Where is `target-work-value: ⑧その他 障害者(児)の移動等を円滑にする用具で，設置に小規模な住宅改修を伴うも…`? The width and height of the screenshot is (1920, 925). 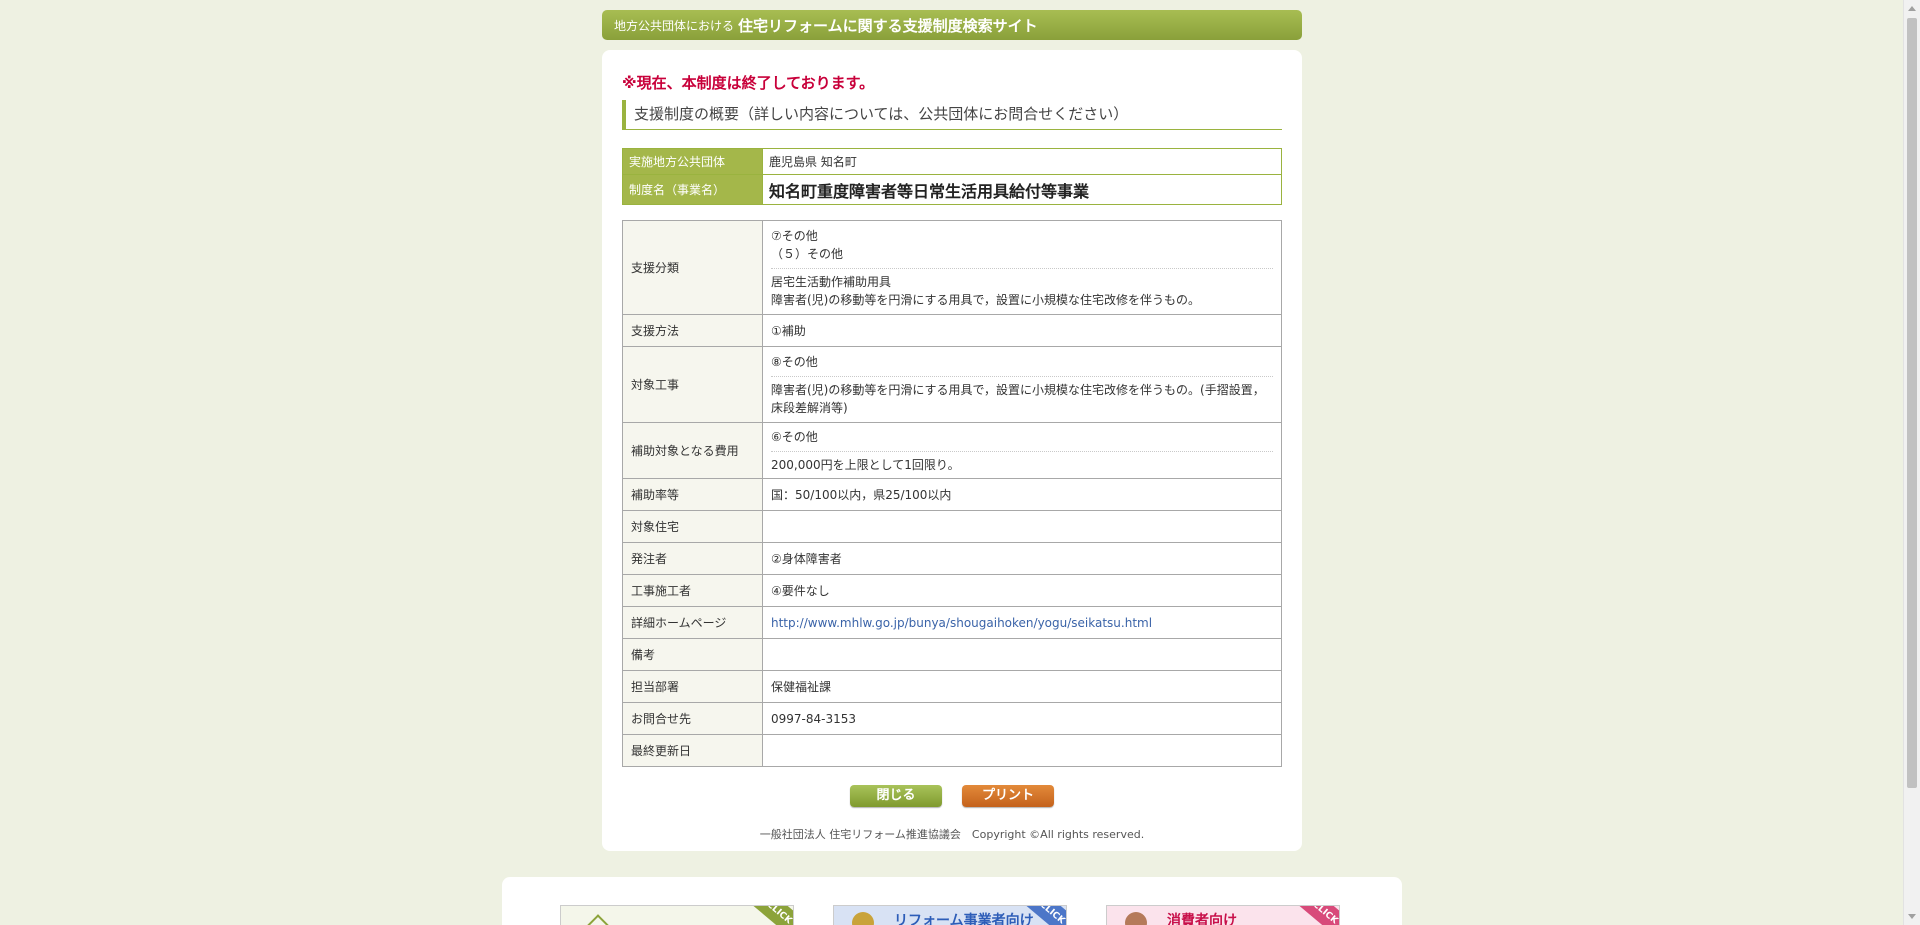
target-work-value: ⑧その他 障害者(児)の移動等を円滑にする用具で，設置に小規模な住宅改修を伴うも… is located at coordinates (1022, 384).